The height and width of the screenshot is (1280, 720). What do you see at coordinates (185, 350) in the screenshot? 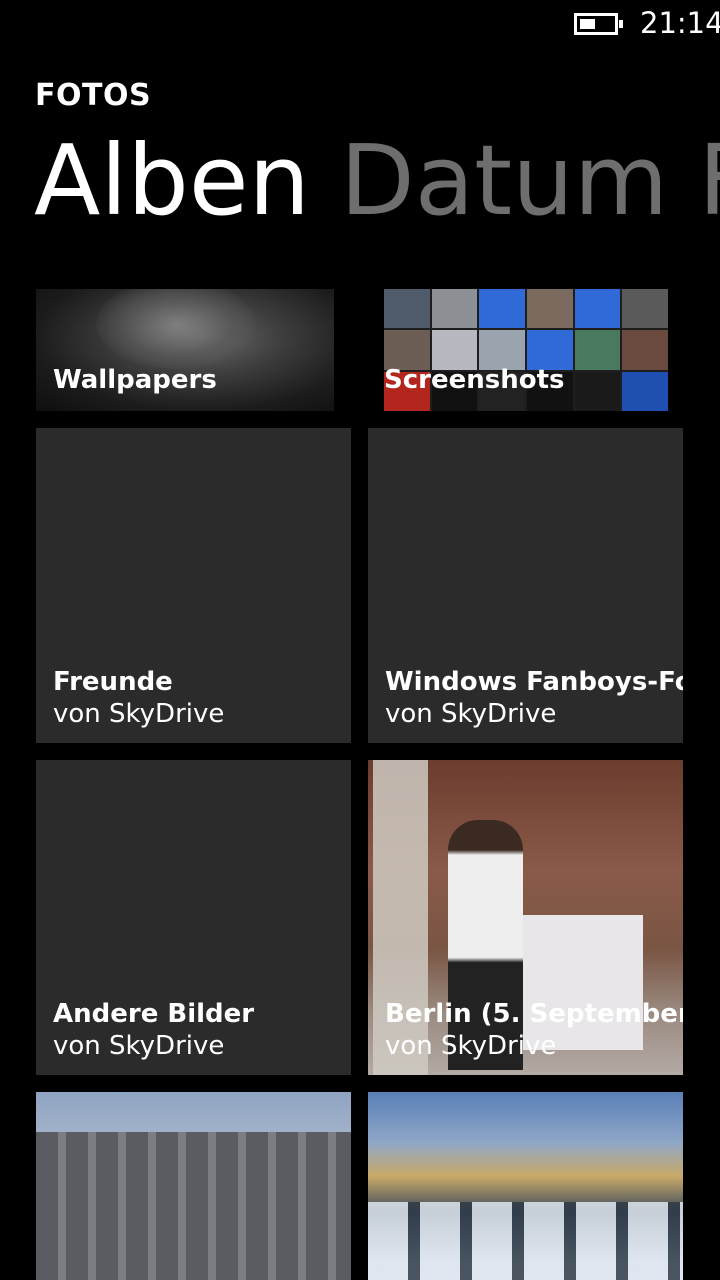
I see `album-tile-wallpapers: Wallpapers` at bounding box center [185, 350].